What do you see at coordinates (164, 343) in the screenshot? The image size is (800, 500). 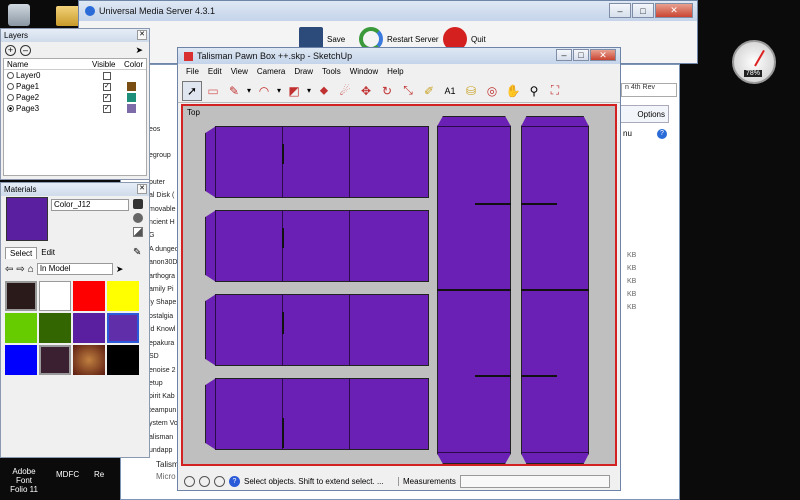 I see `side-item: epakura` at bounding box center [164, 343].